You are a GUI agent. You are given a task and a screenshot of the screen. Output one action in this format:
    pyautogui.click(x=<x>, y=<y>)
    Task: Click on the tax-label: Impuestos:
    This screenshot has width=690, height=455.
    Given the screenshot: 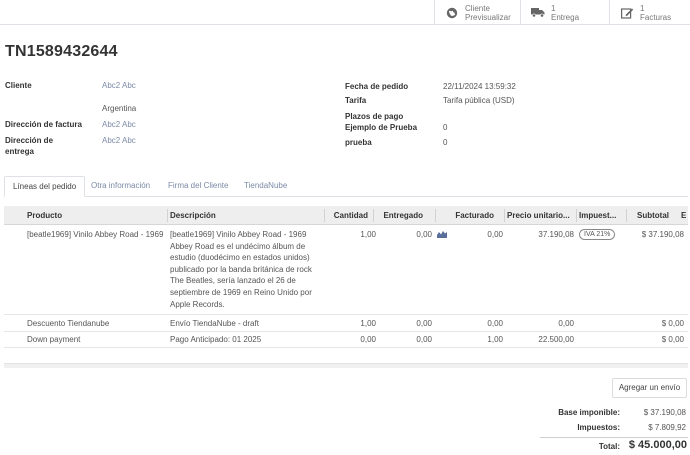 What is the action you would take?
    pyautogui.click(x=598, y=427)
    